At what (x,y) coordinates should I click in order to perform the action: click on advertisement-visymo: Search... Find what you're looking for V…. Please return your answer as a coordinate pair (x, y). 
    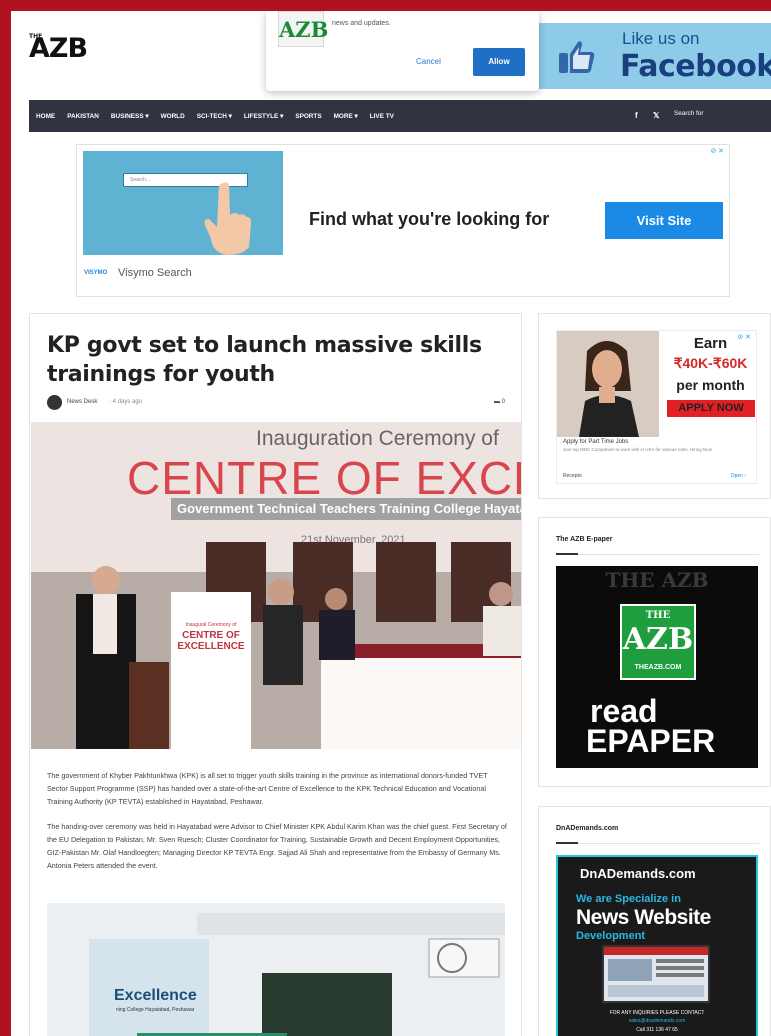
    Looking at the image, I should click on (403, 220).